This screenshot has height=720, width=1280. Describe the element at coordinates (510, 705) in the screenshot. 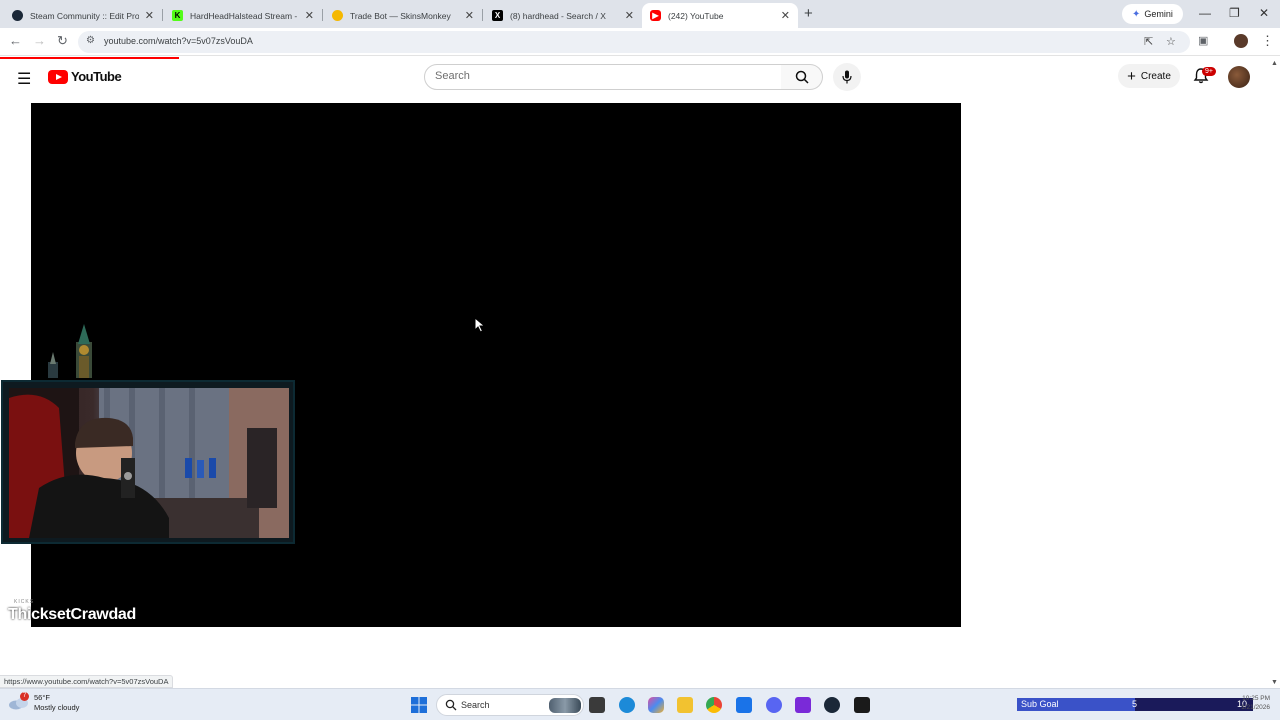

I see `taskbar-search-box: Search` at that location.